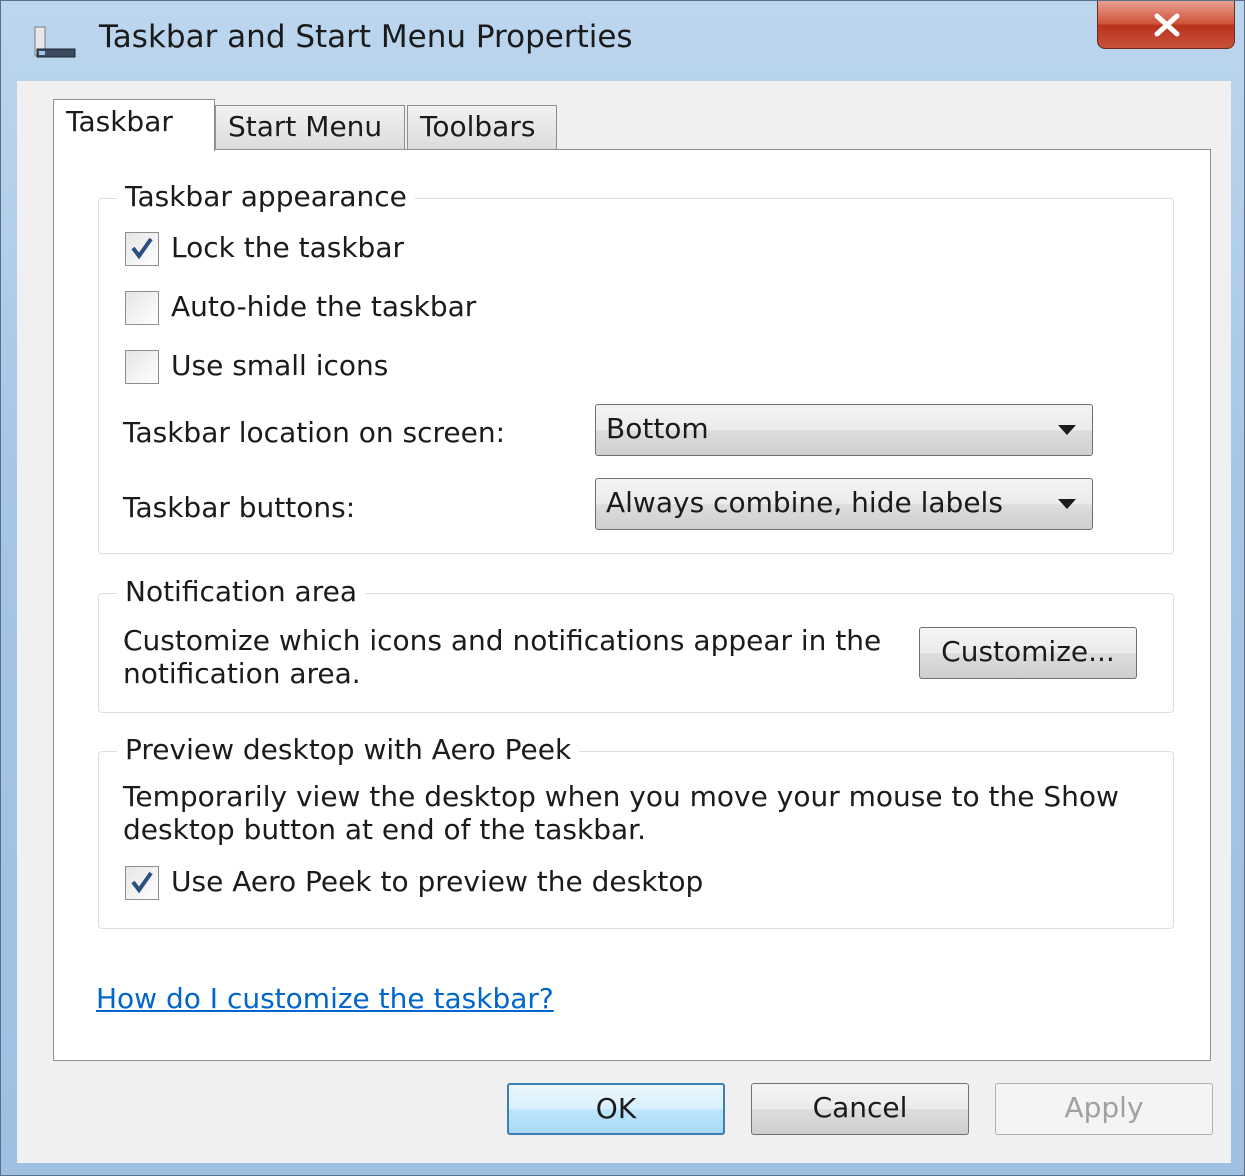 This screenshot has width=1245, height=1176. I want to click on cancel-button: Cancel, so click(860, 1109).